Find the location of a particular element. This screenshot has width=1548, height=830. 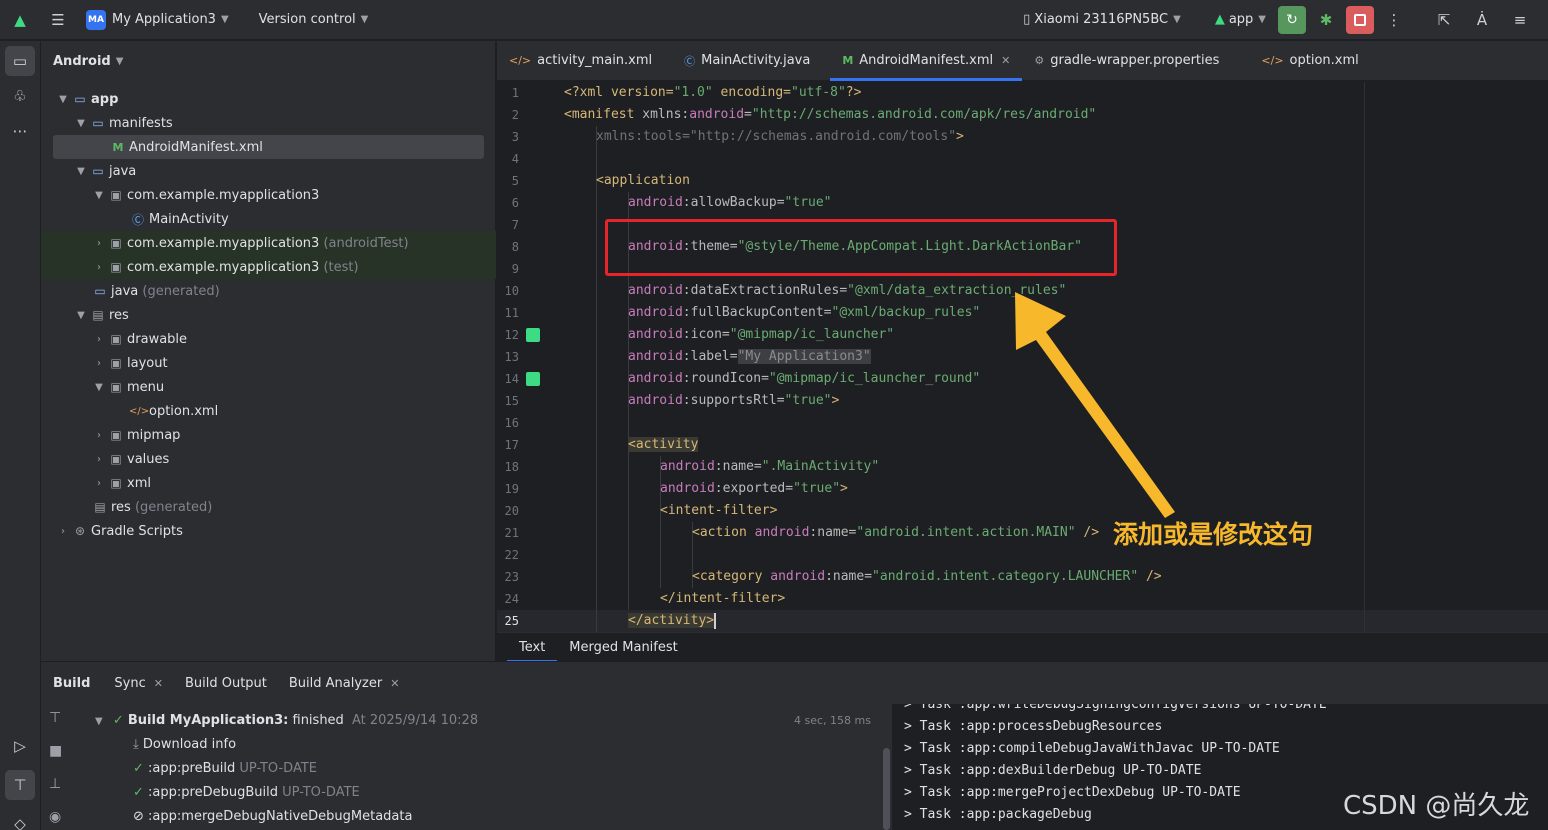

download-info-row: ⤓ Download info is located at coordinates (184, 745).